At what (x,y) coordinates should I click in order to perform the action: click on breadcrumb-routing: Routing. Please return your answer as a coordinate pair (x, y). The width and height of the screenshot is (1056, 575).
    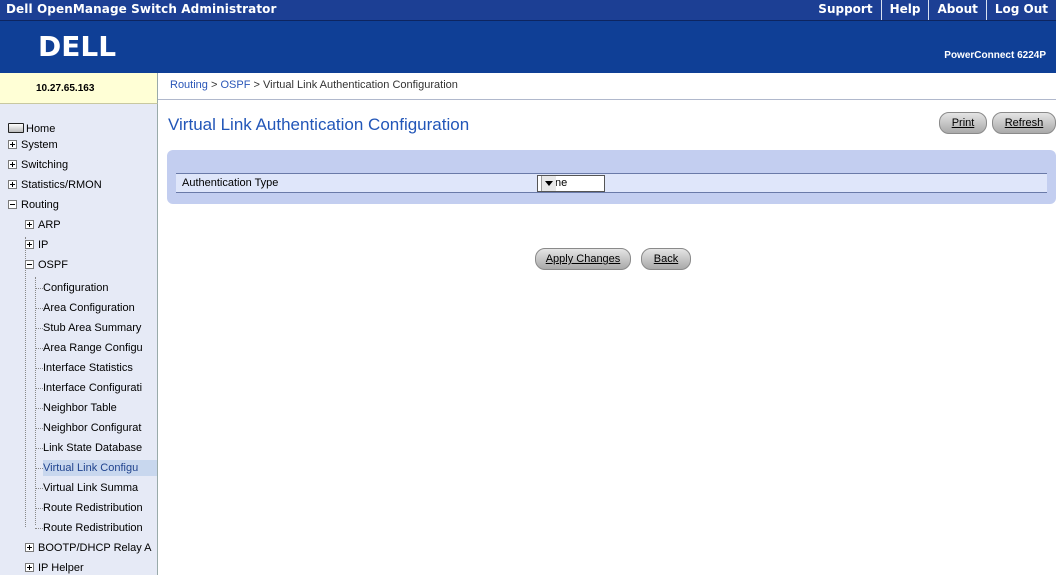
    Looking at the image, I should click on (189, 85).